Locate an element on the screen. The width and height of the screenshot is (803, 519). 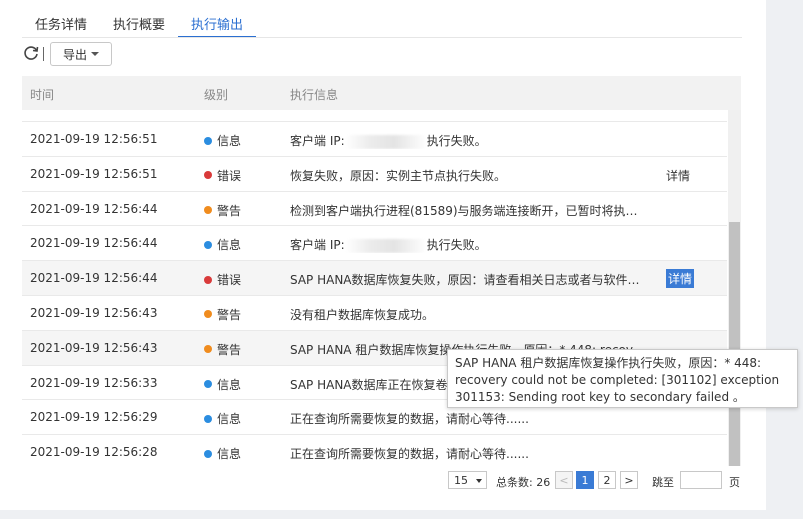
table-row: 2021-09-19 12:56:51 信息 客户端 IP: 执行失败。 is located at coordinates (374, 139).